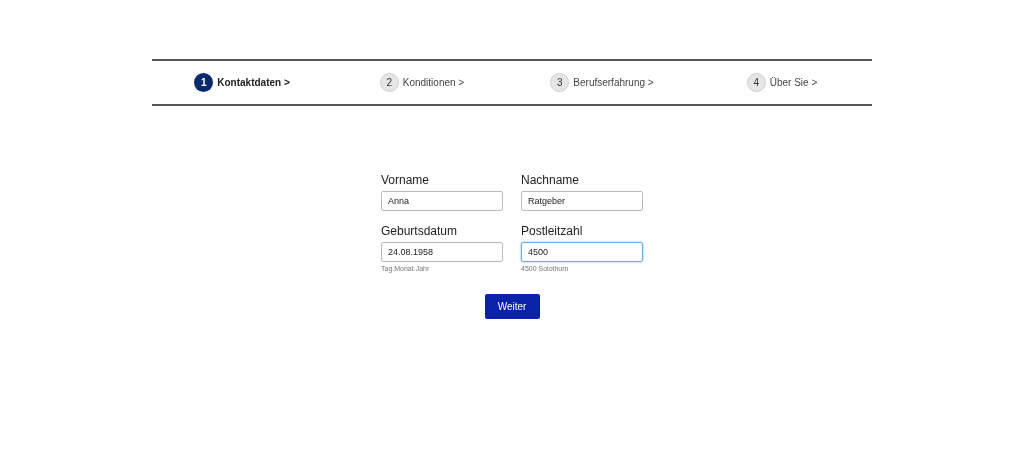 This screenshot has width=1024, height=453. I want to click on input-field: 24.08.1958, so click(442, 252).